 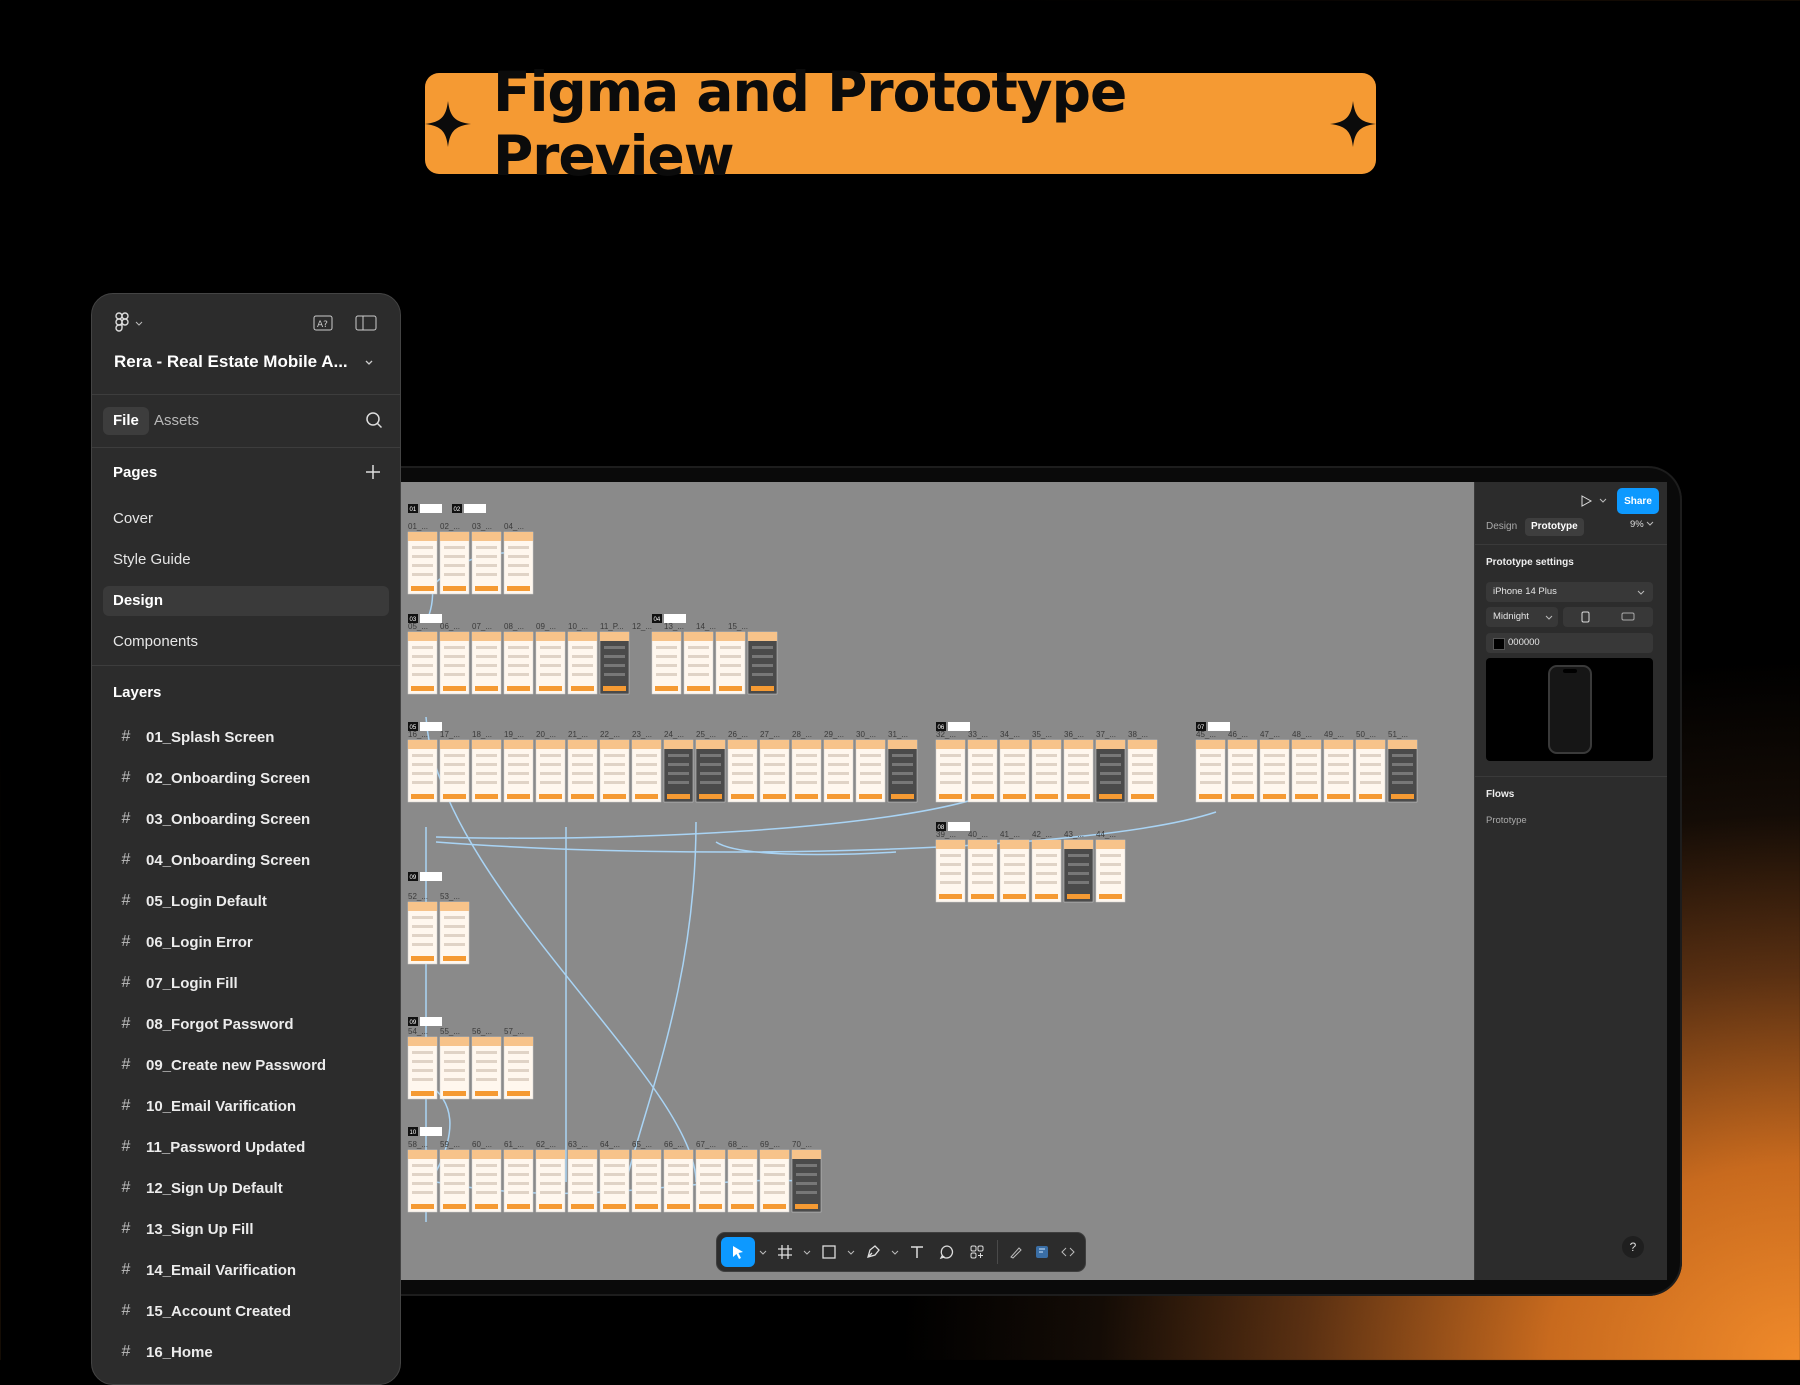 I want to click on page-item-components: Components, so click(x=246, y=642).